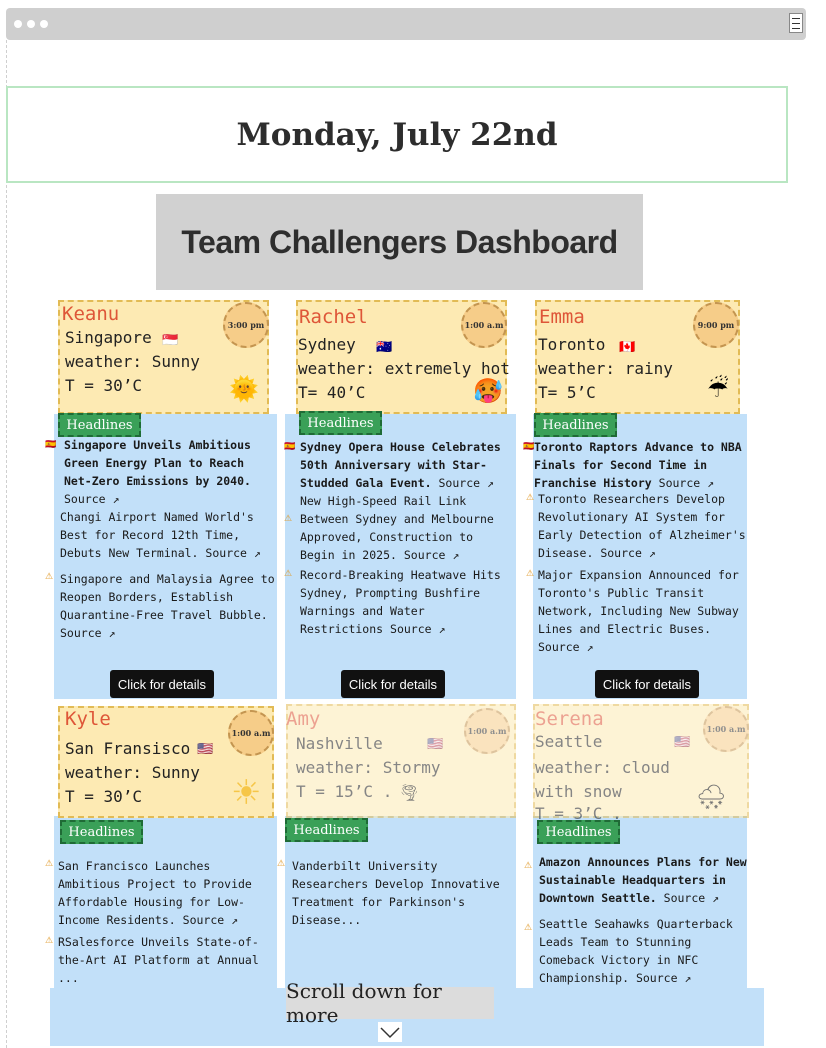 The image size is (826, 1048). Describe the element at coordinates (716, 325) in the screenshot. I see `local-time-clock: 9:00 pm` at that location.